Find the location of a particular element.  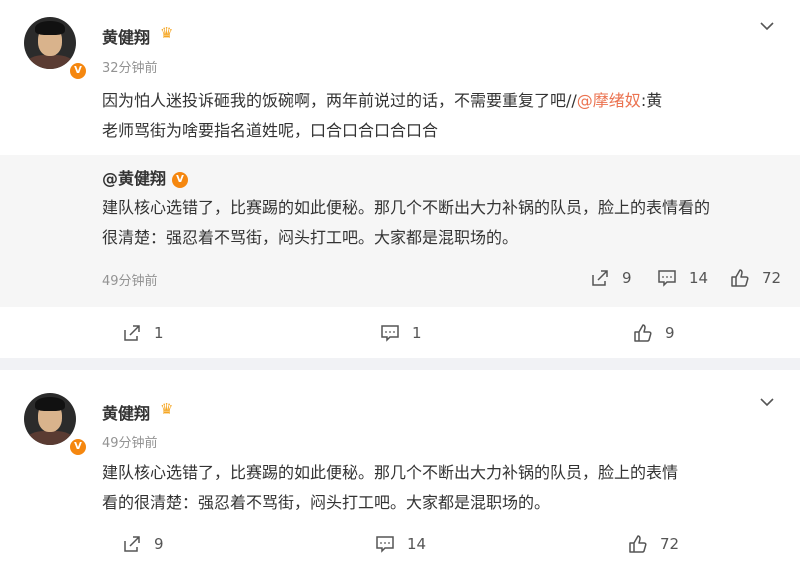

post-time: 49分钟前 is located at coordinates (130, 441).